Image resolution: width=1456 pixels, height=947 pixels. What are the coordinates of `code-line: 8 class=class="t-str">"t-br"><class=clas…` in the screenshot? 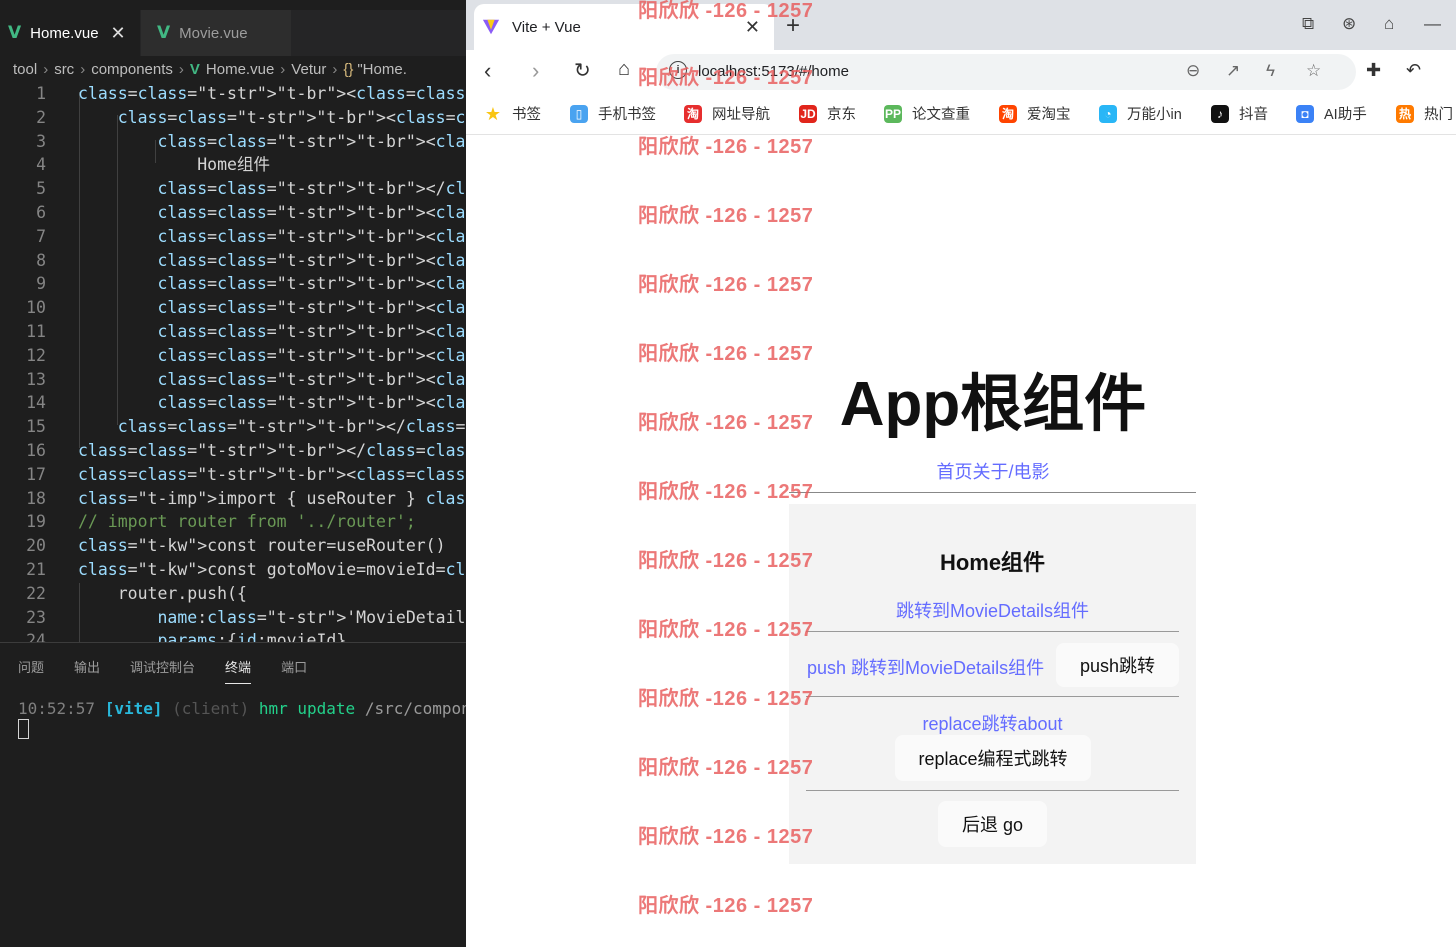 It's located at (233, 261).